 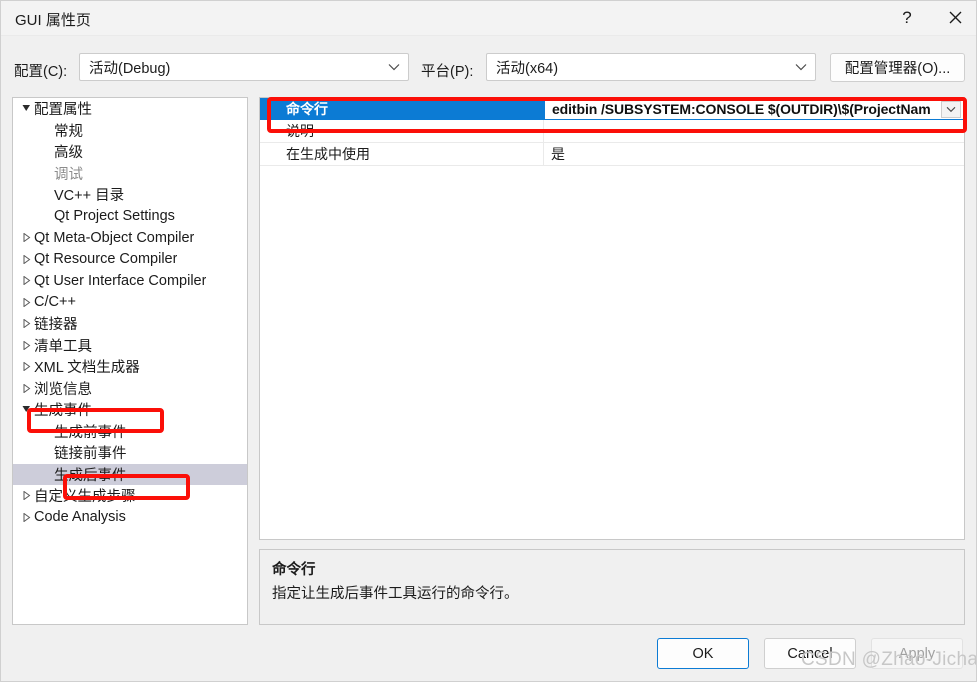 I want to click on close-x-icon, so click(x=955, y=17).